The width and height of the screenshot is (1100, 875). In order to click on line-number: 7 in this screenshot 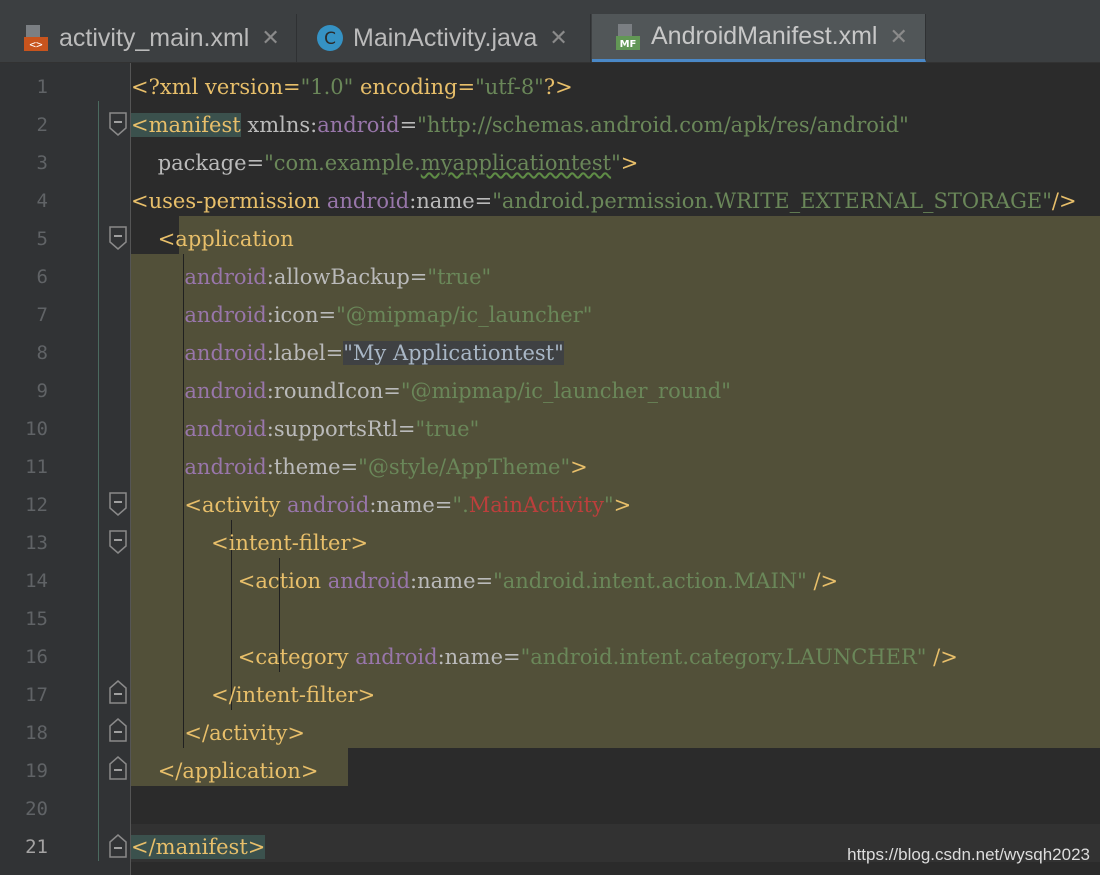, I will do `click(42, 315)`.